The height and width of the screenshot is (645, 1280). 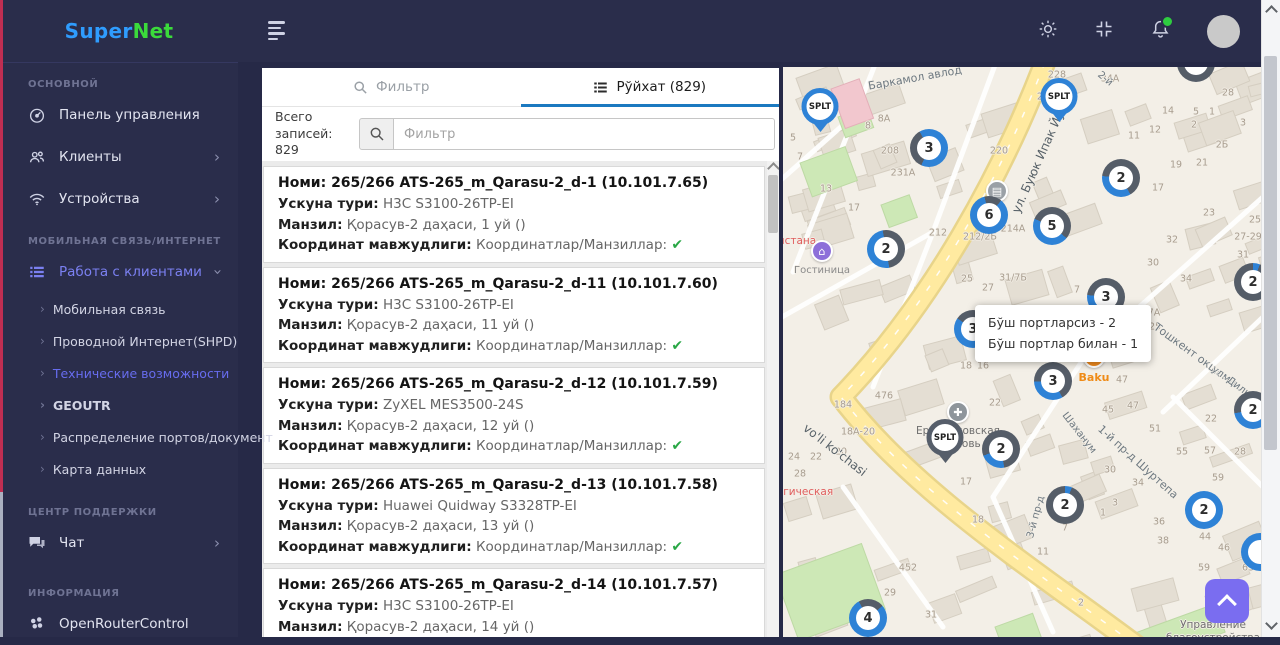 I want to click on poi-label: Baku, so click(x=1094, y=377).